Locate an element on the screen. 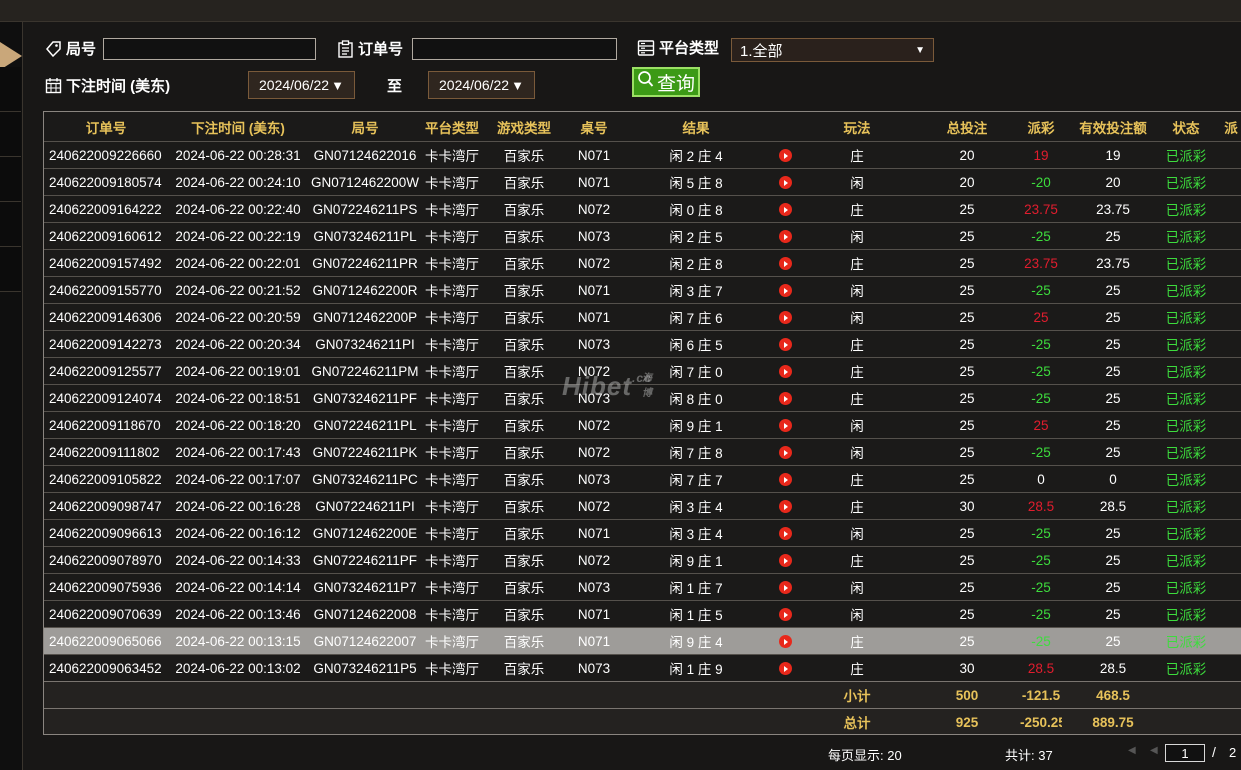  row-round-id: GN073246211PL is located at coordinates (365, 236).